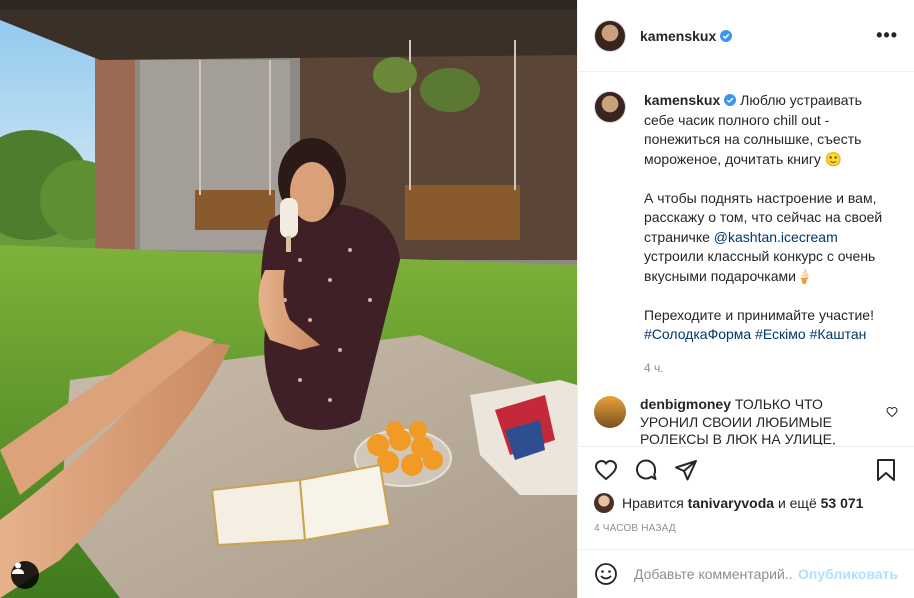  What do you see at coordinates (686, 470) in the screenshot?
I see `share-icon` at bounding box center [686, 470].